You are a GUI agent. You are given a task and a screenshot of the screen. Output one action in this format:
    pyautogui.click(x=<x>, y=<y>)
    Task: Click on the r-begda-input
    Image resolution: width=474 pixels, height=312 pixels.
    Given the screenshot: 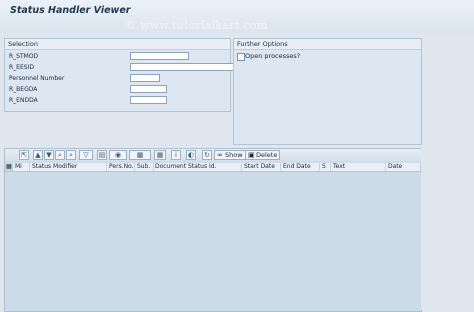 What is the action you would take?
    pyautogui.click(x=148, y=89)
    